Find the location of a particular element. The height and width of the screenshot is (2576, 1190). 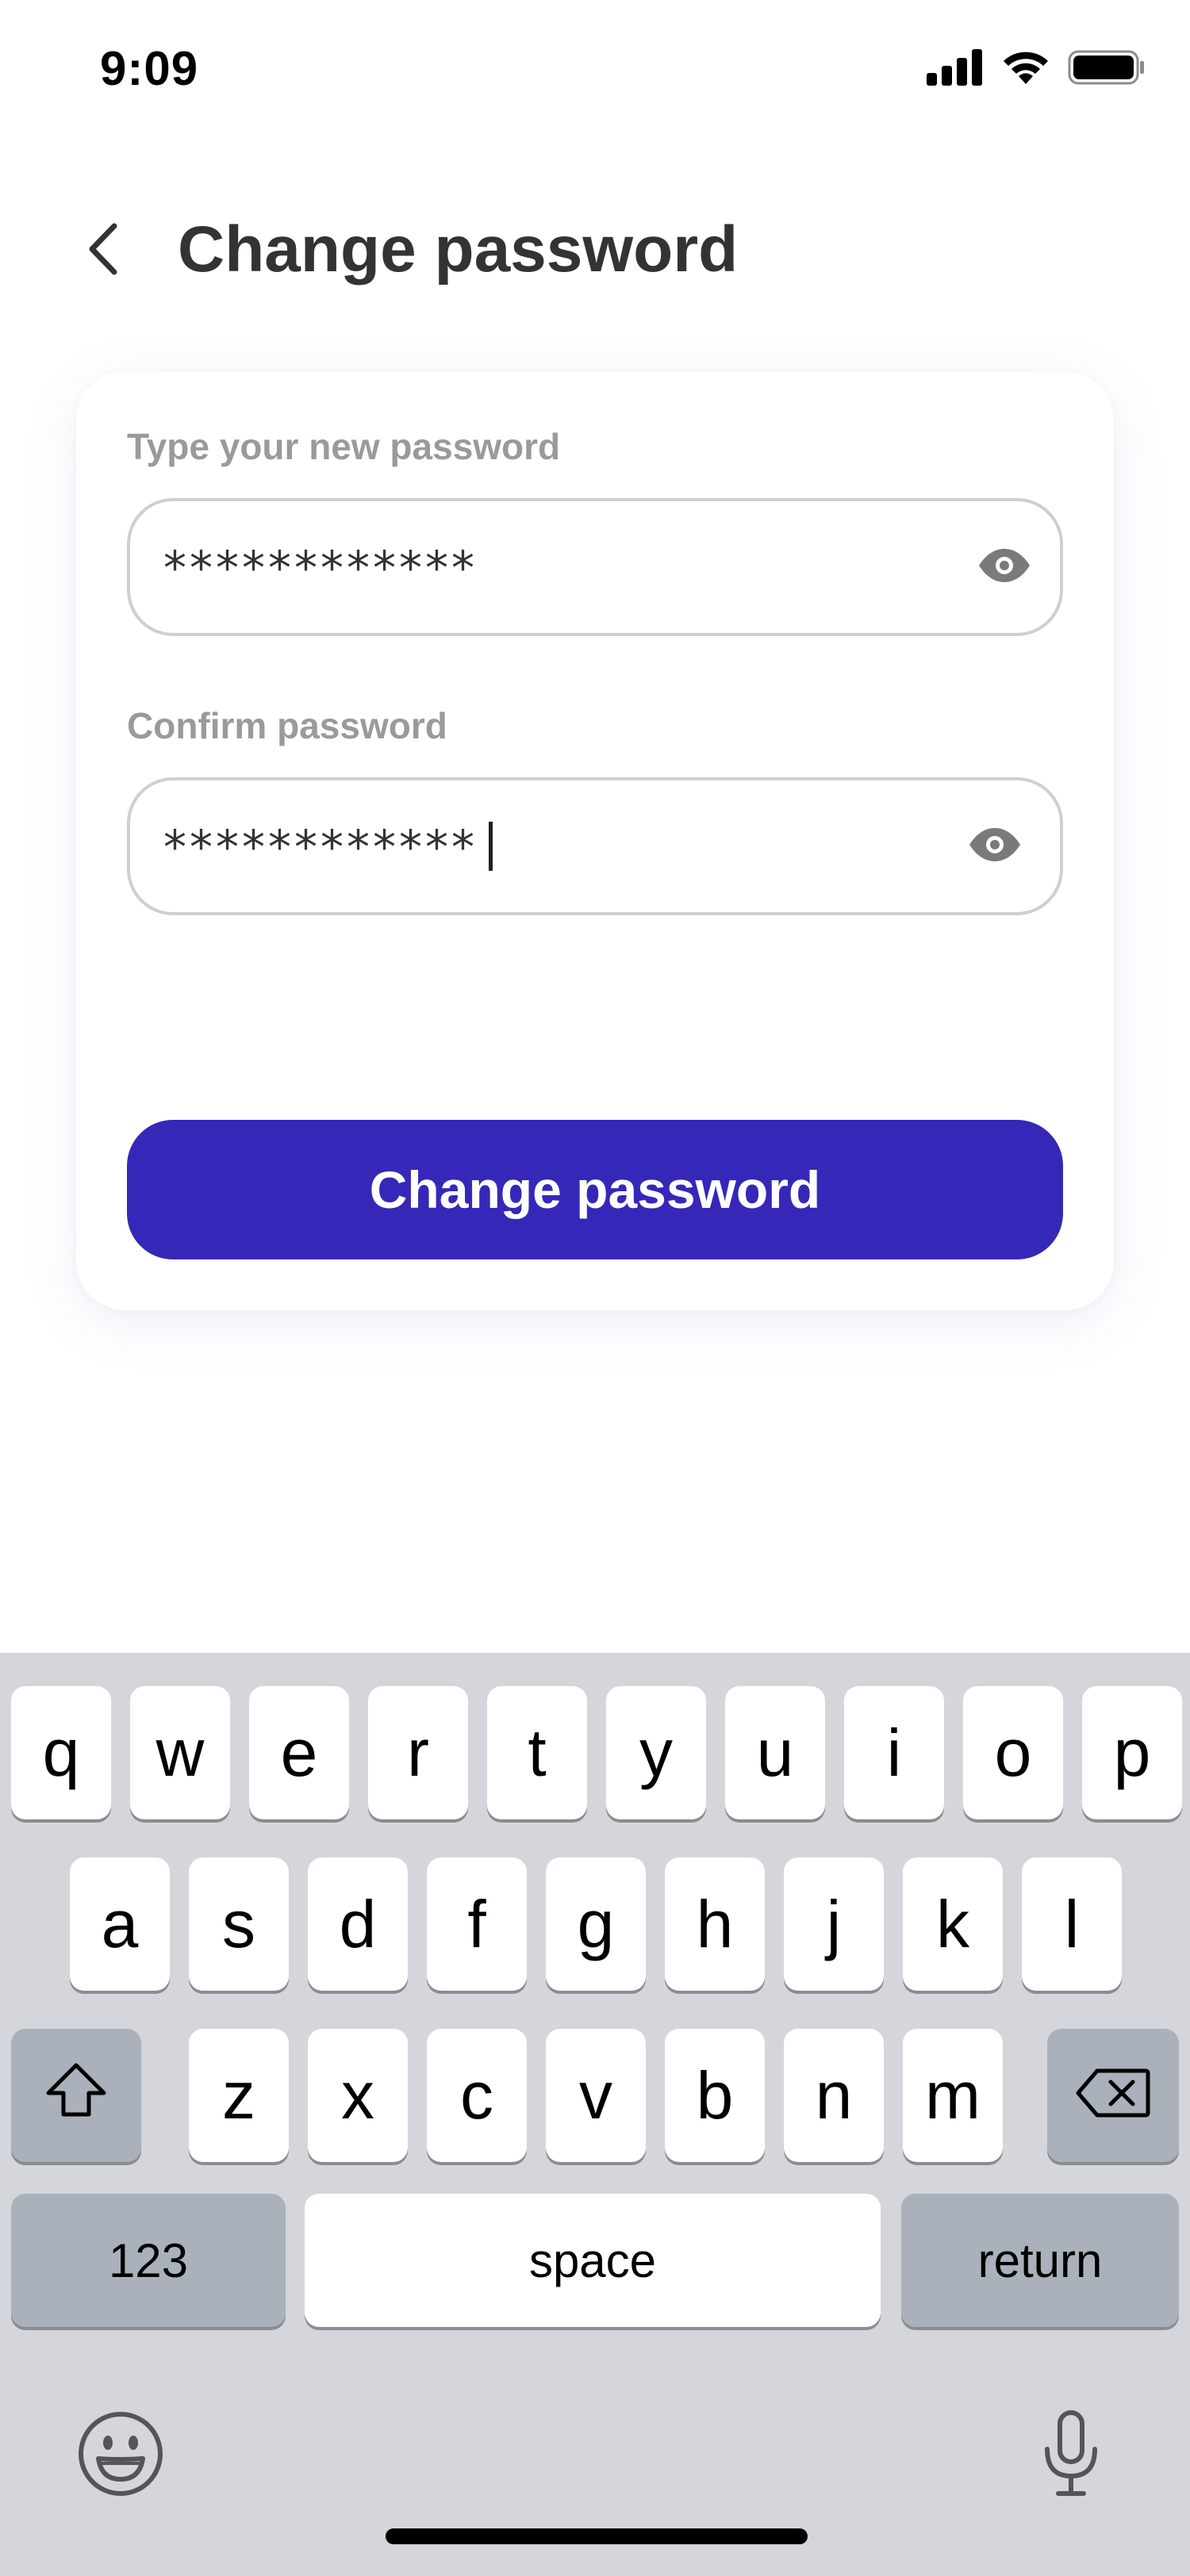

key-label: y is located at coordinates (656, 1753).